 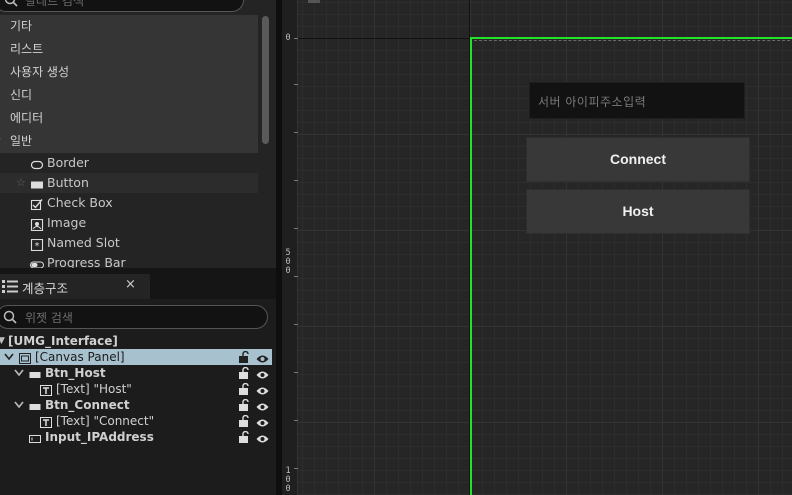 I want to click on category-label: 일반, so click(x=21, y=141).